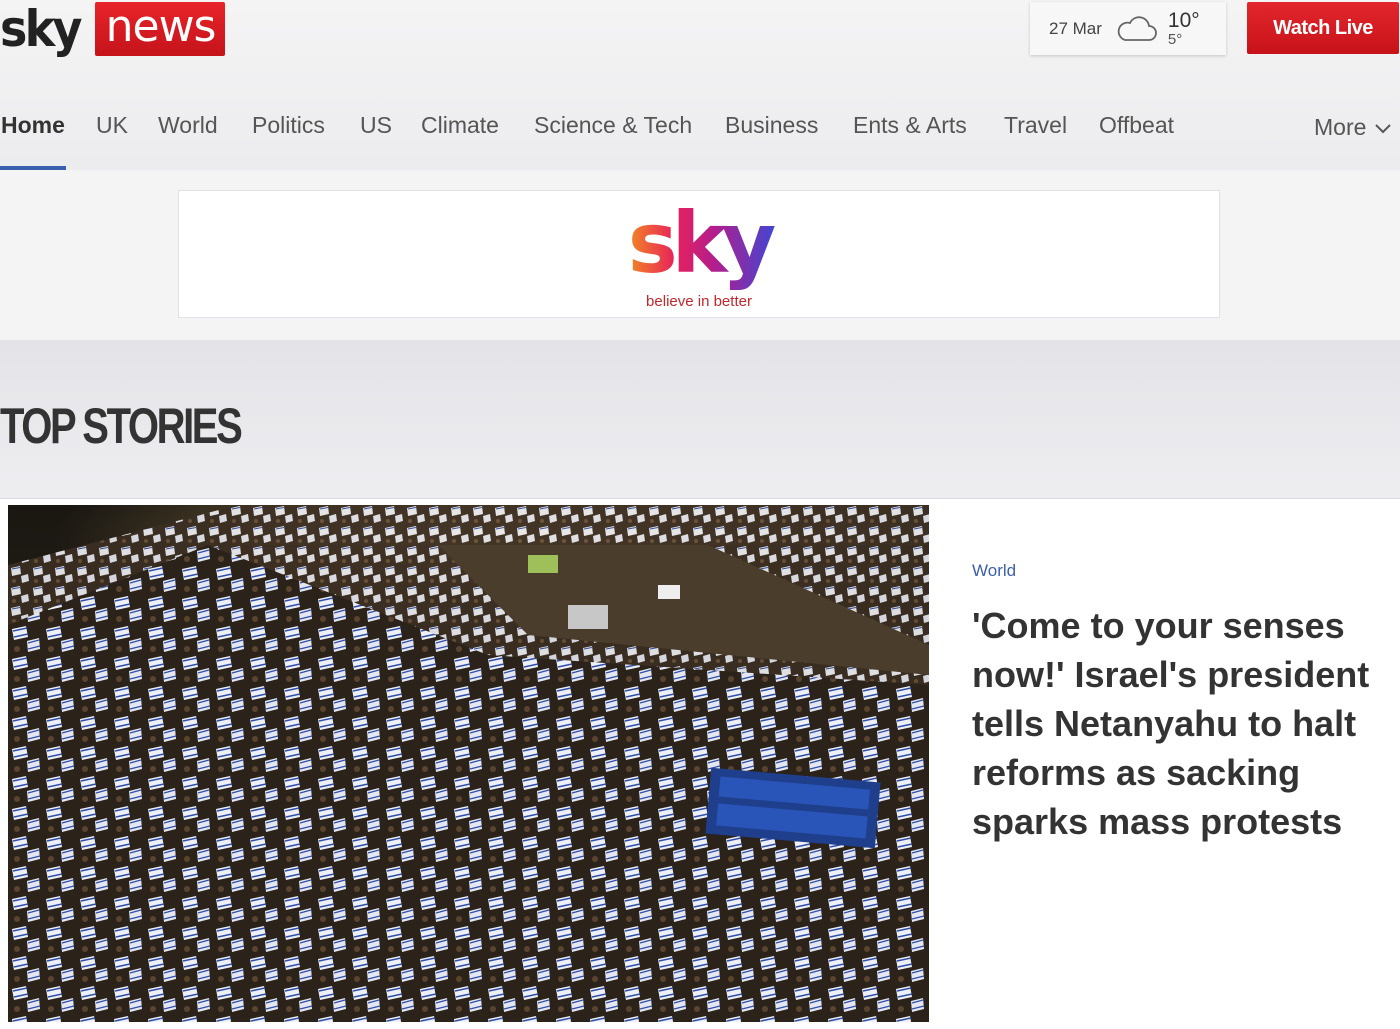  Describe the element at coordinates (41, 29) in the screenshot. I see `logo-sky-wordmark: sky` at that location.